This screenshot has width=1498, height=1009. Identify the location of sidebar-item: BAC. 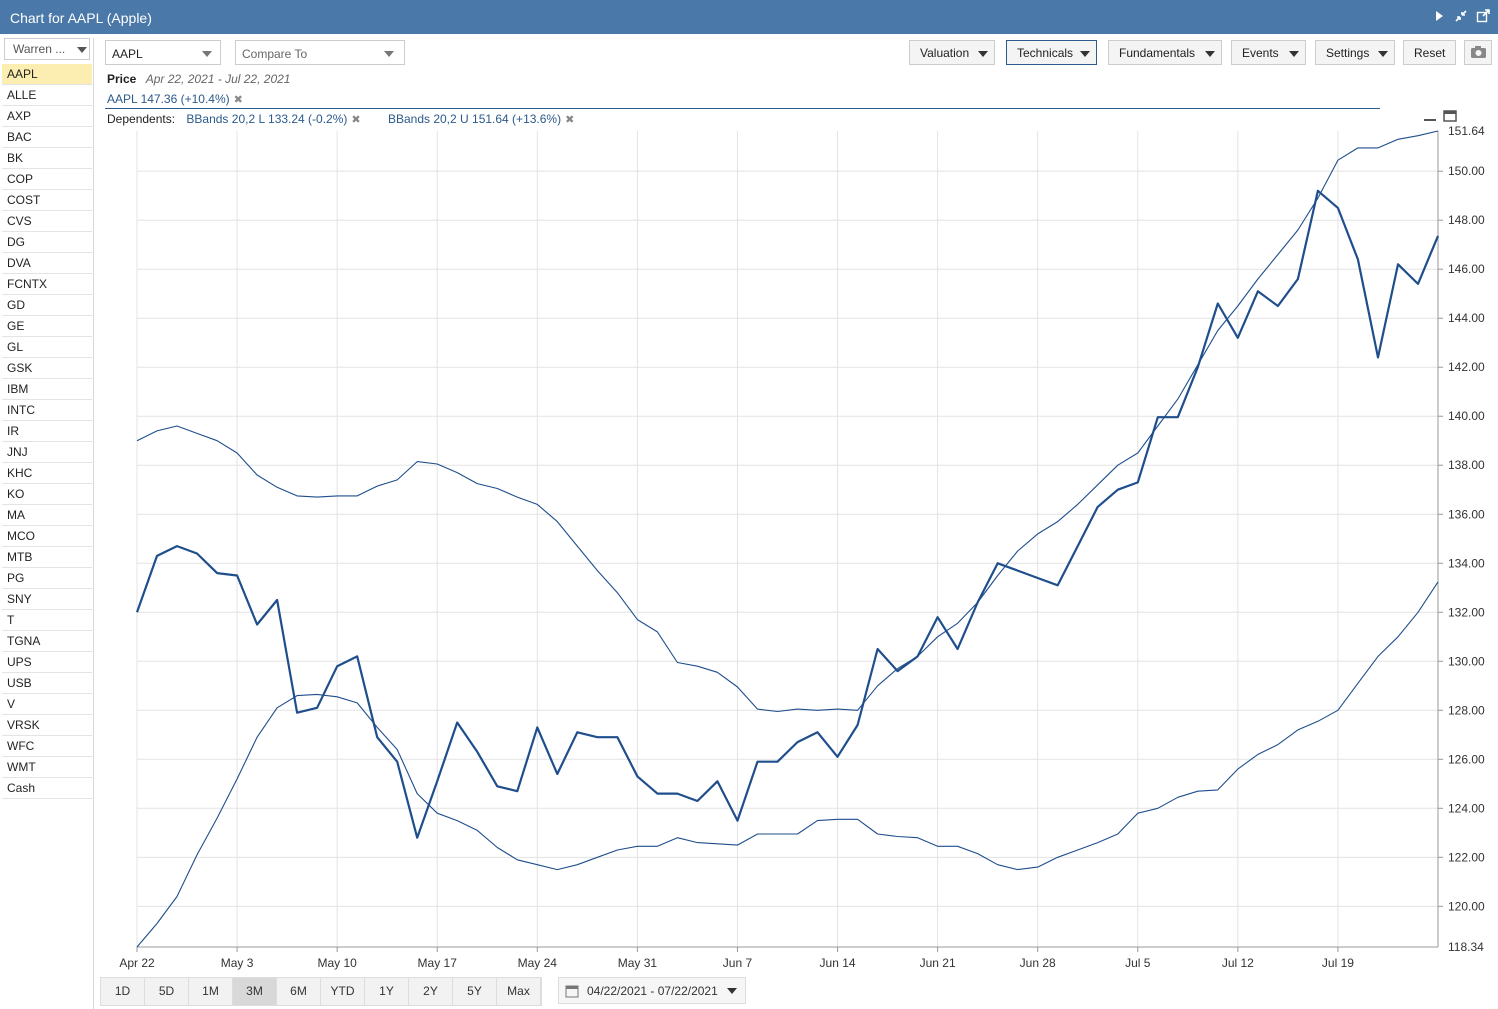
(47, 137).